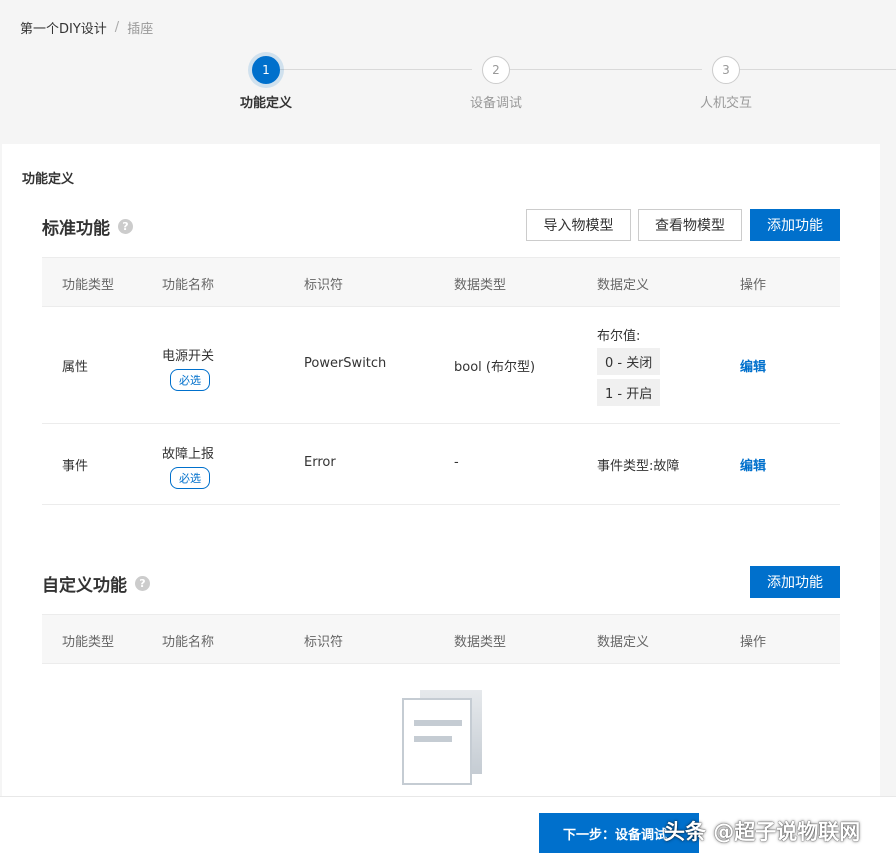  I want to click on table-row: 事件 故障上报 必选 Error - 事件类型:故障 编辑, so click(441, 464).